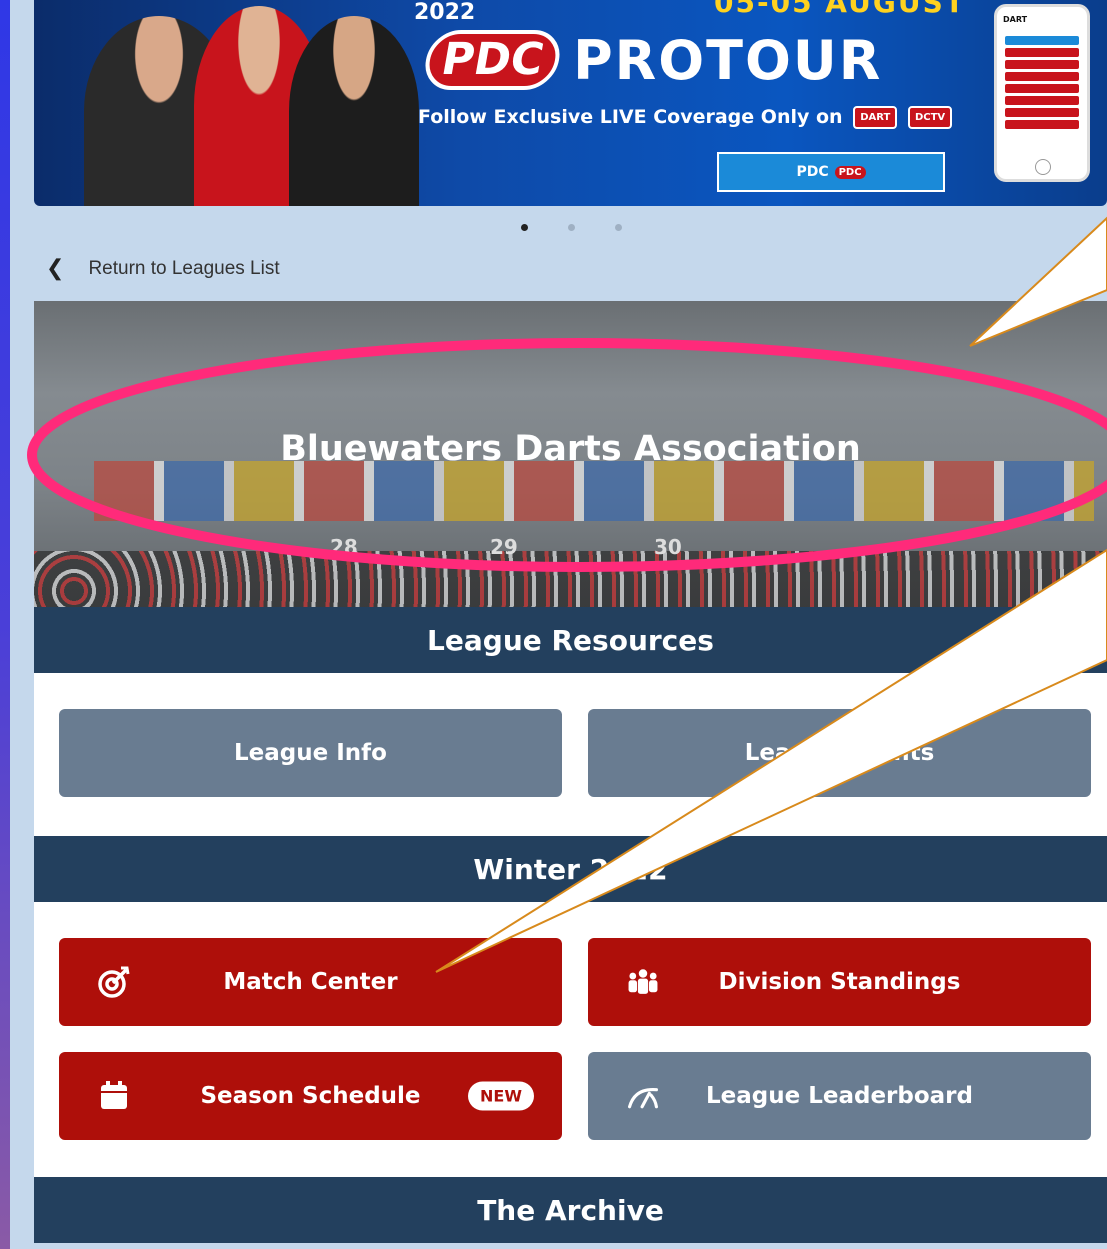  I want to click on chevron-left-icon: ❮, so click(55, 268).